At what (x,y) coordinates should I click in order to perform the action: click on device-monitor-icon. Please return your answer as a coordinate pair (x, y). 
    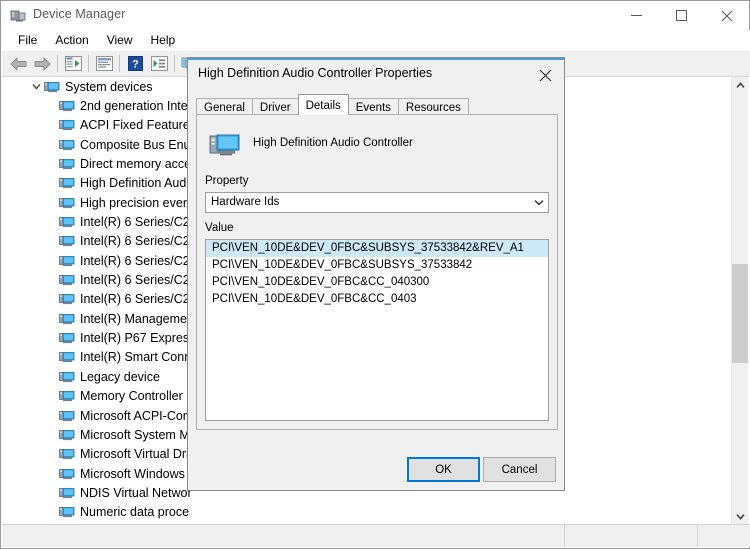
    Looking at the image, I should click on (225, 145).